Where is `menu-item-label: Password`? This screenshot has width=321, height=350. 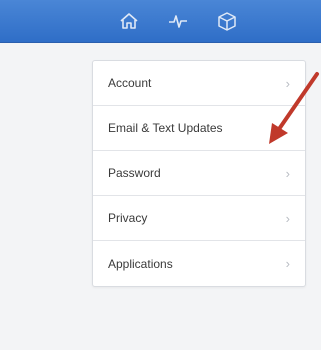
menu-item-label: Password is located at coordinates (134, 173).